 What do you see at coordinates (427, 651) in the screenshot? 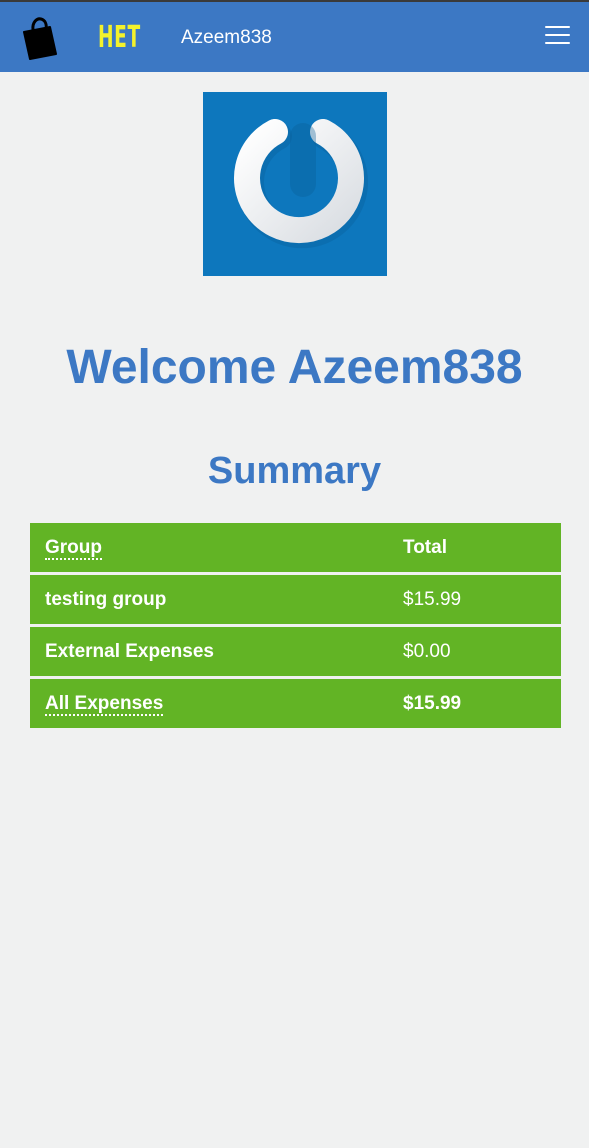
I see `row-total: $0.00` at bounding box center [427, 651].